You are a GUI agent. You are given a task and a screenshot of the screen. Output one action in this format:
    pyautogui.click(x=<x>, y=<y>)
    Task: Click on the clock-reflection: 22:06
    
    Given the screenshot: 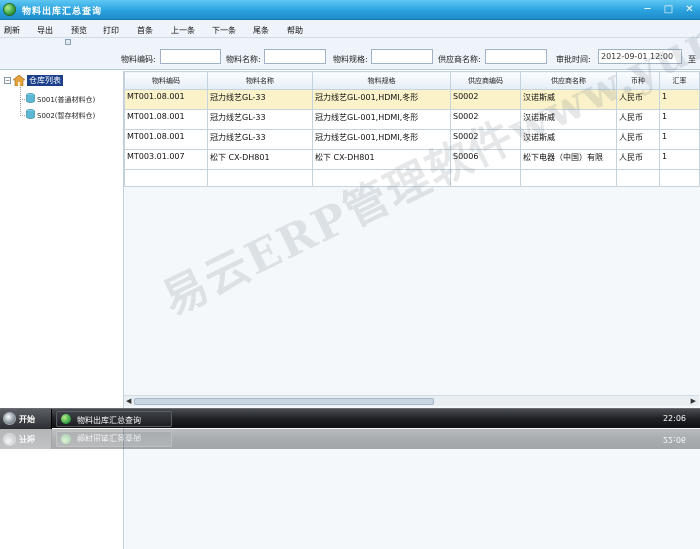 What is the action you would take?
    pyautogui.click(x=674, y=439)
    